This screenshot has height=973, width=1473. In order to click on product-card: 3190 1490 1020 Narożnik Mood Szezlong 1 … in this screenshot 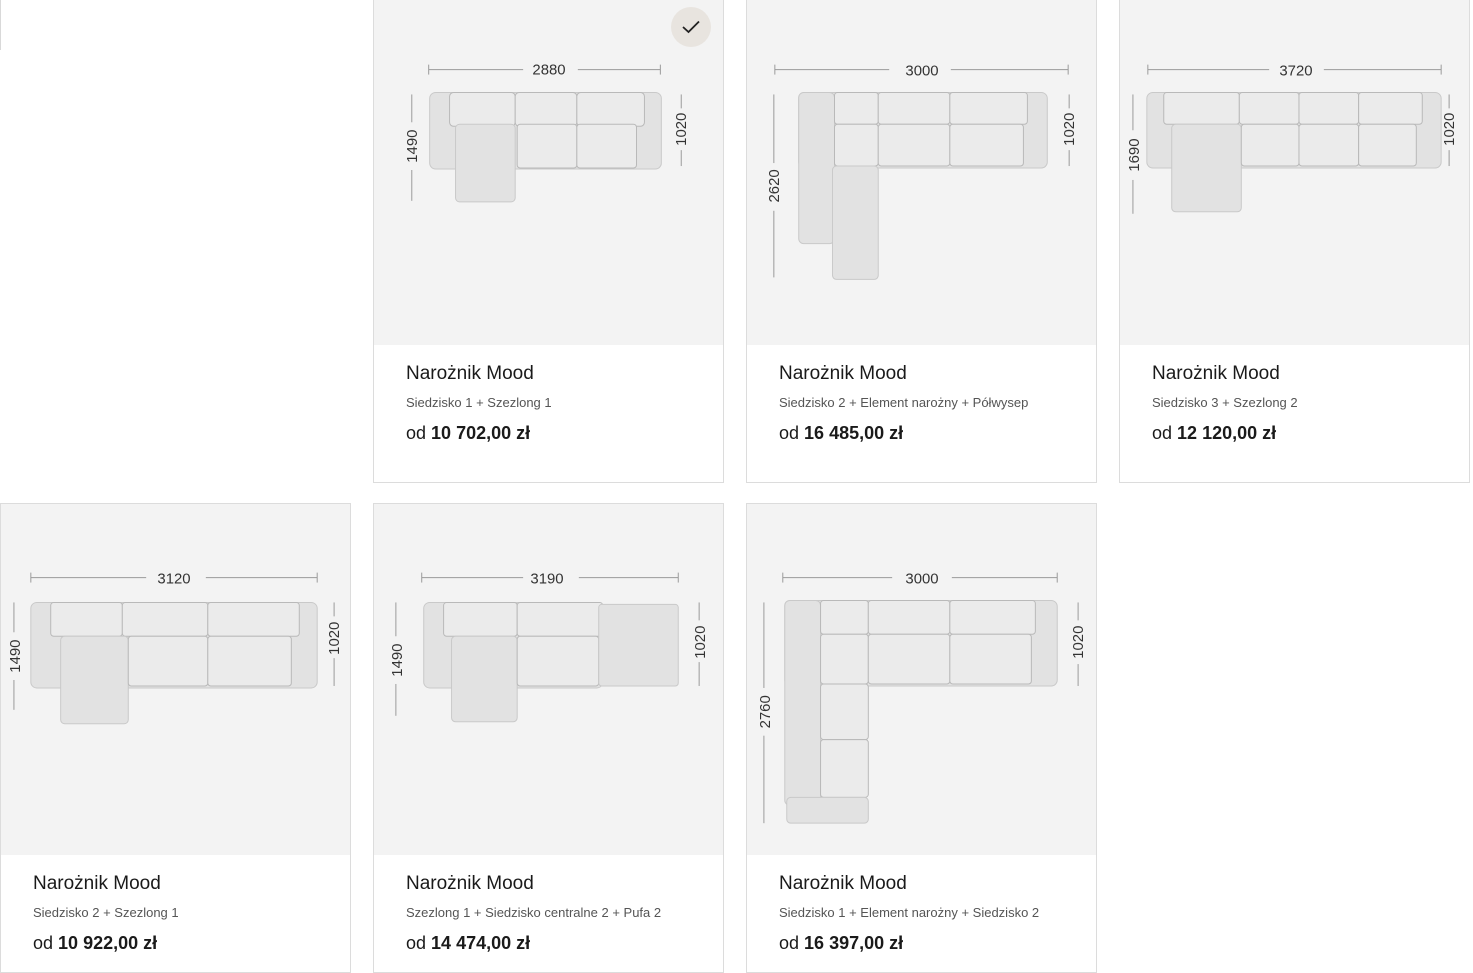, I will do `click(548, 738)`.